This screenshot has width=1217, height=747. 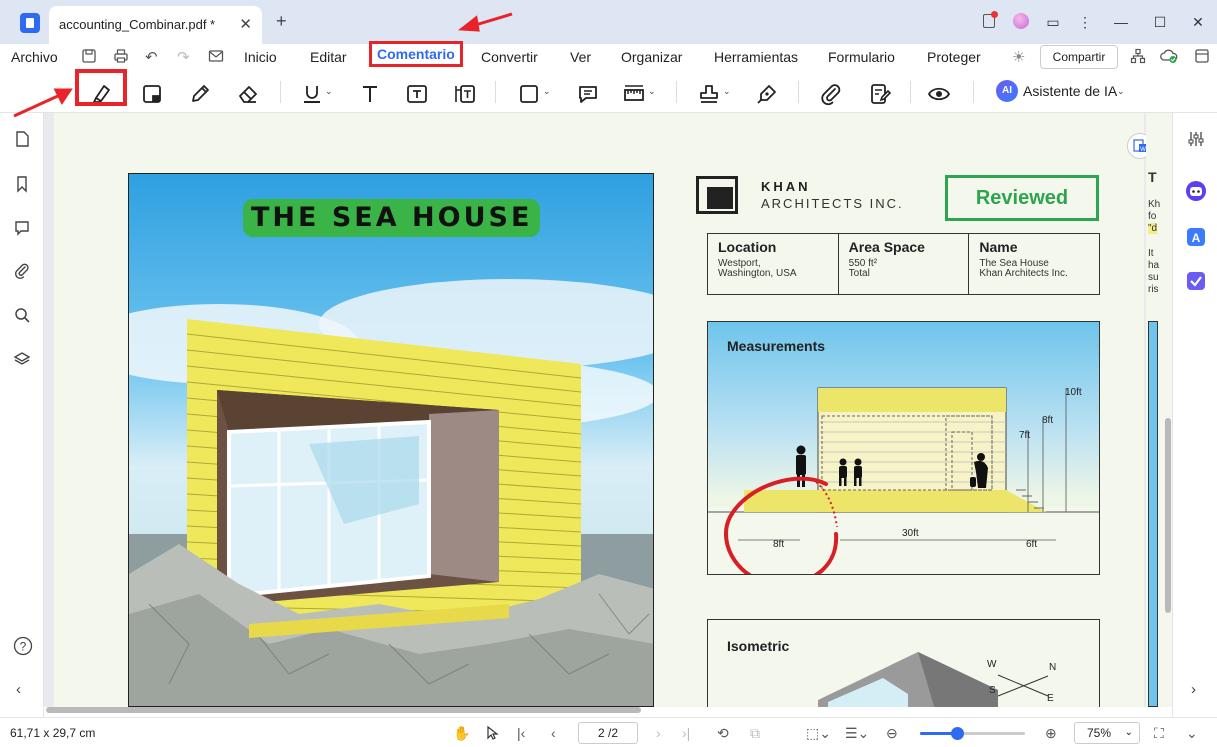 What do you see at coordinates (756, 57) in the screenshot?
I see `menu-herramientas: Herramientas` at bounding box center [756, 57].